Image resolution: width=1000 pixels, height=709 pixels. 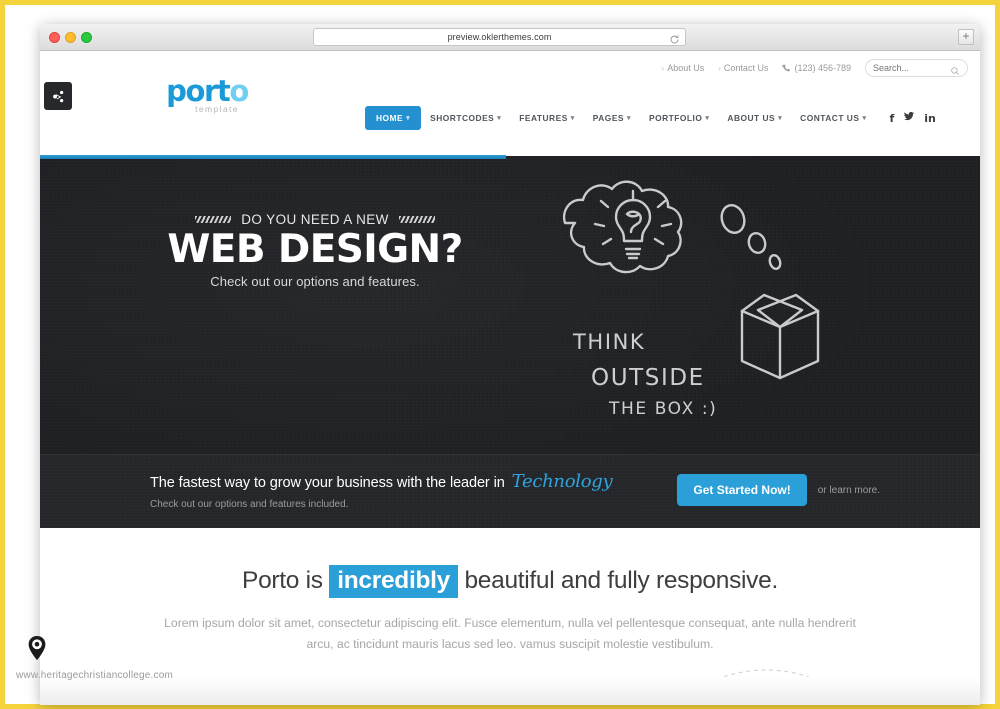 What do you see at coordinates (608, 118) in the screenshot?
I see `nav-label: PAGES` at bounding box center [608, 118].